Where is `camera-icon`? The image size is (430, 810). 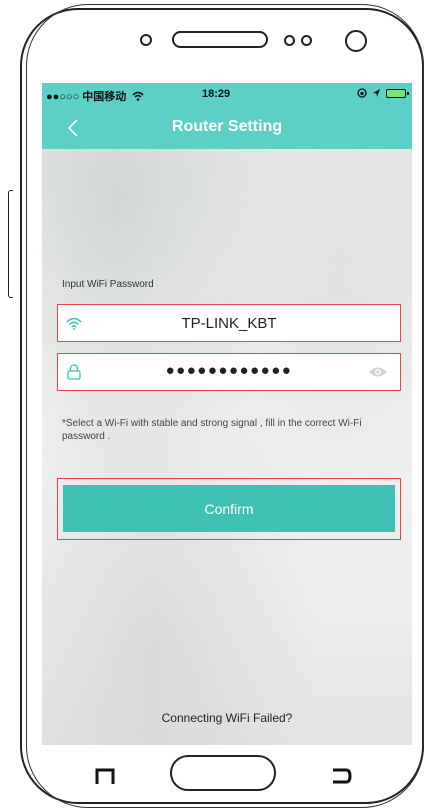 camera-icon is located at coordinates (146, 40).